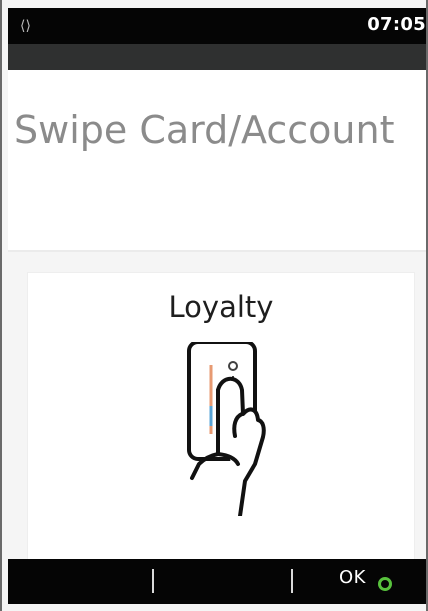 The image size is (428, 611). I want to click on clock: 07:05, so click(396, 24).